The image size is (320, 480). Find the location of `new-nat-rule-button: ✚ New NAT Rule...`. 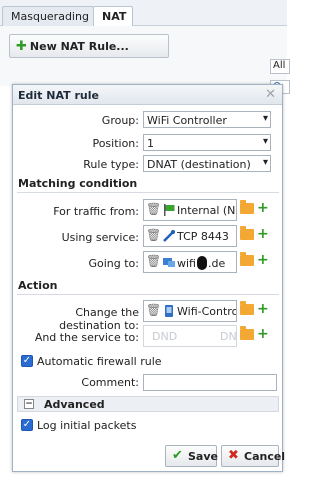

new-nat-rule-button: ✚ New NAT Rule... is located at coordinates (89, 46).